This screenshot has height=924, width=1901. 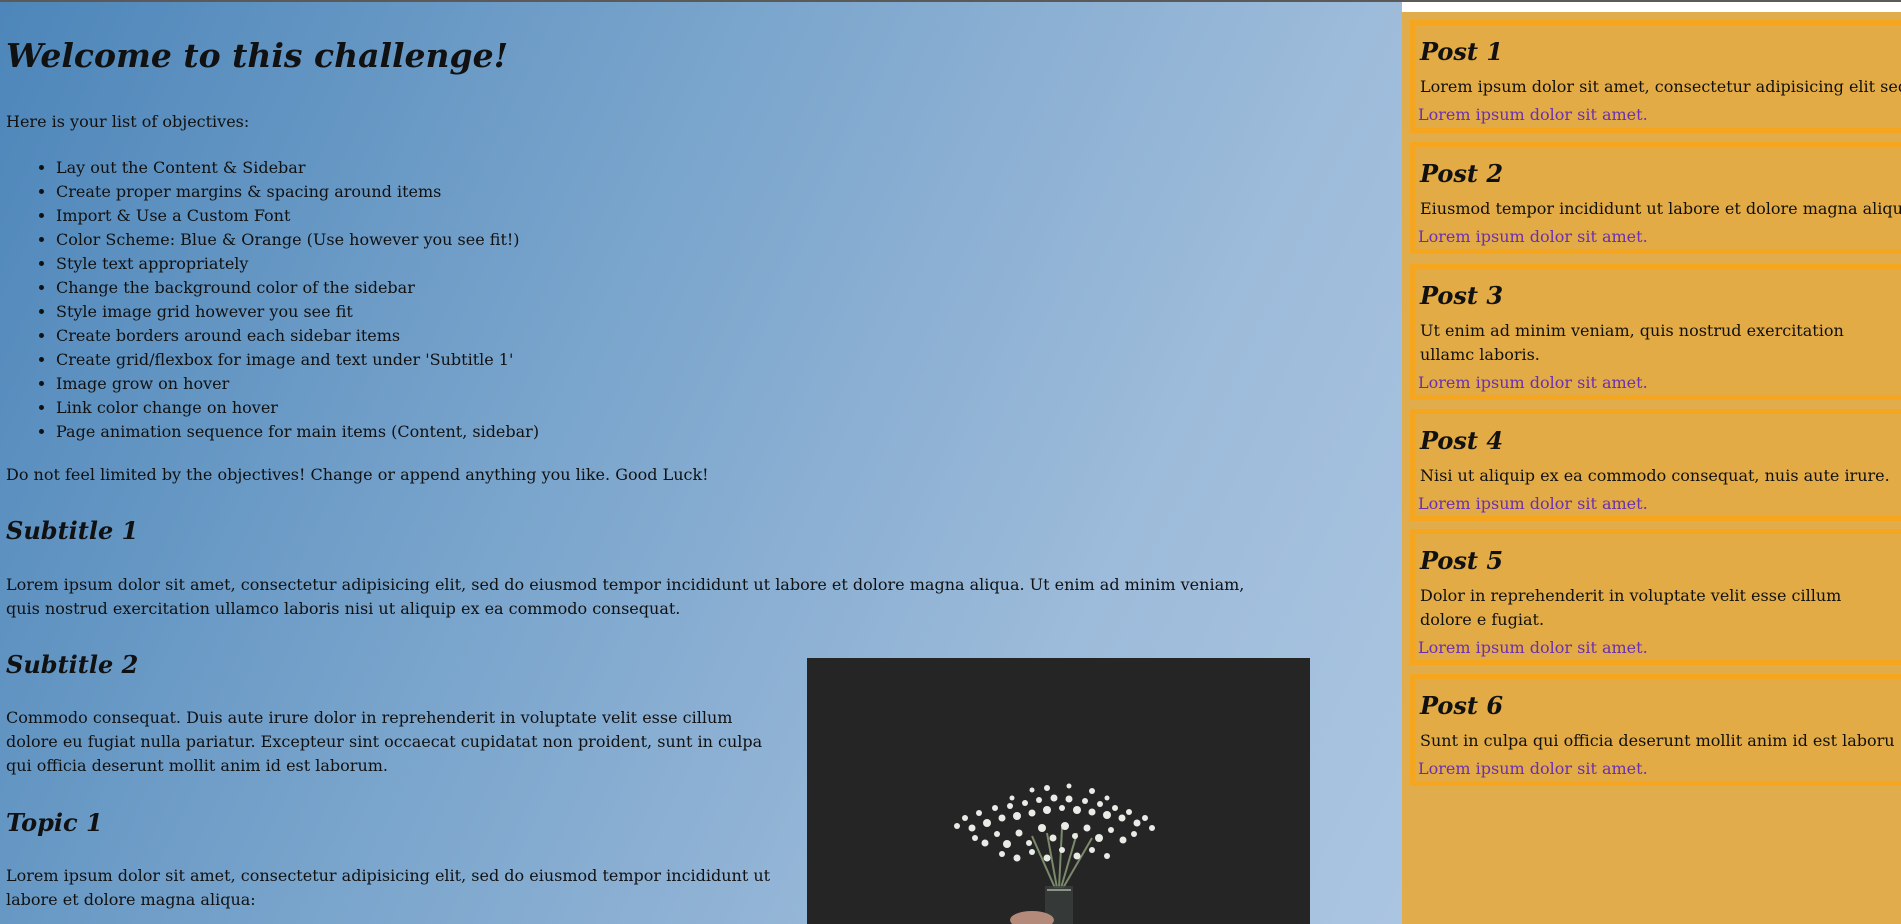 I want to click on subtitle-2-heading: Subtitle 2, so click(x=72, y=664).